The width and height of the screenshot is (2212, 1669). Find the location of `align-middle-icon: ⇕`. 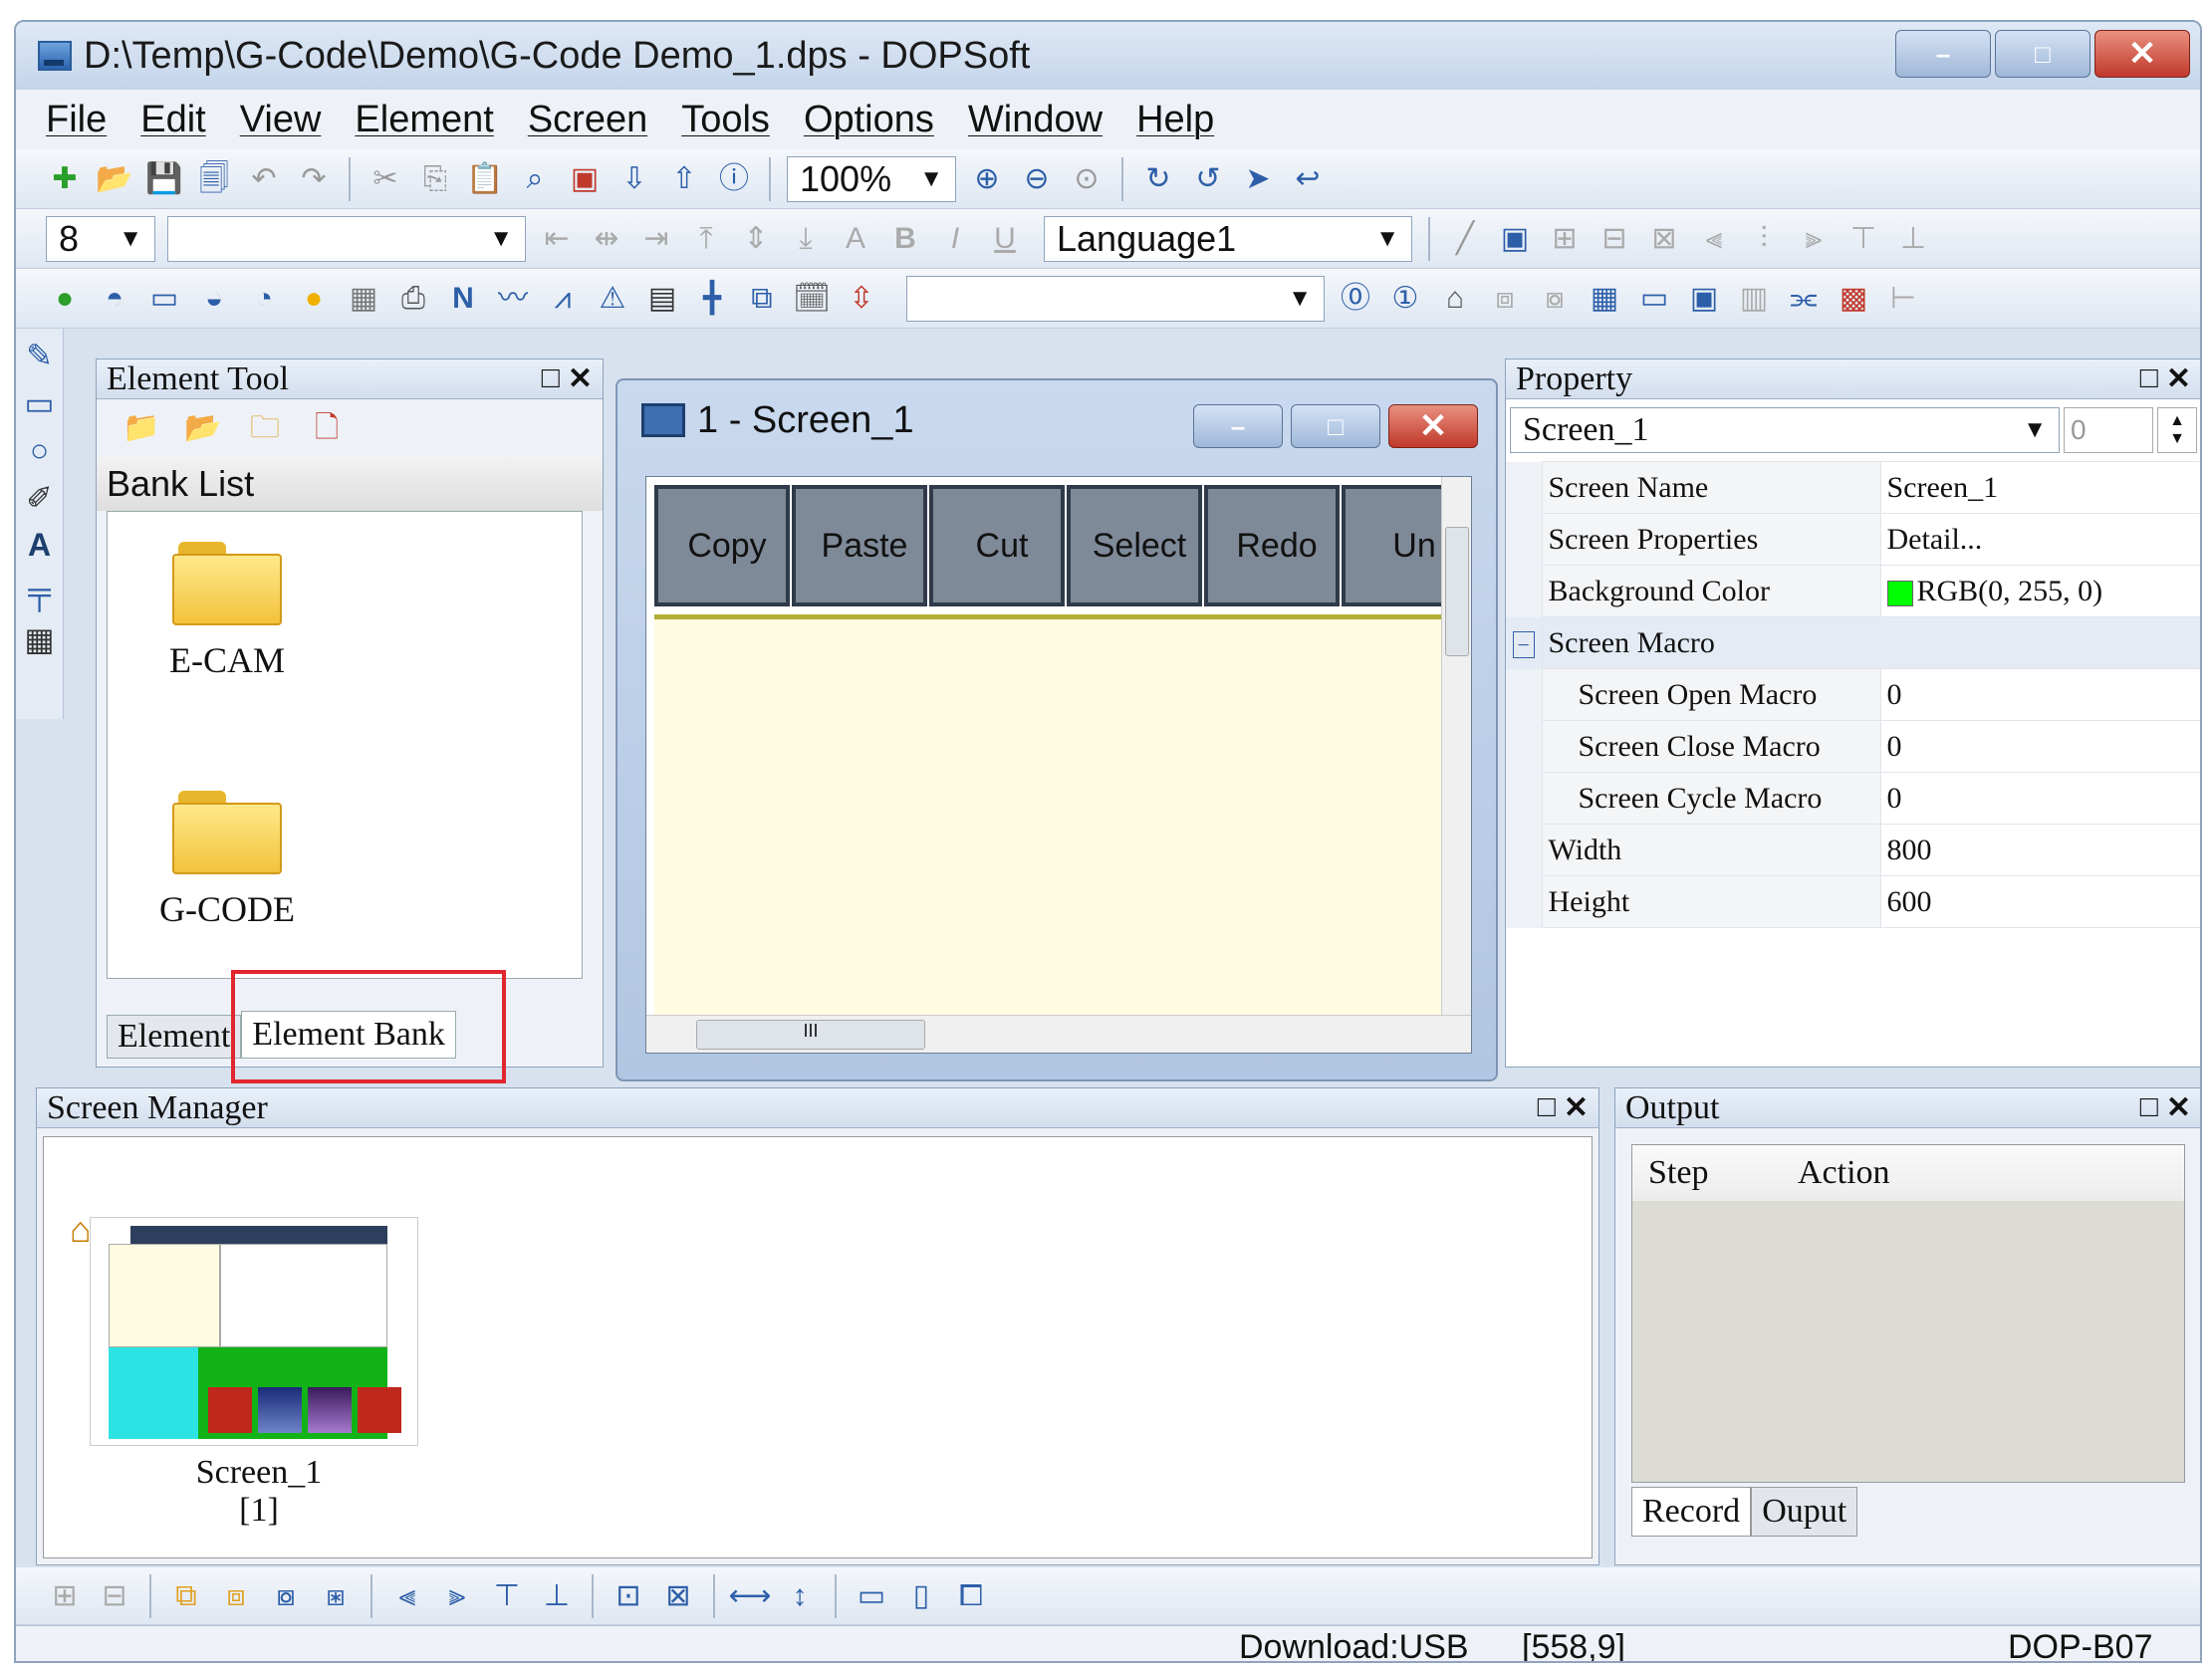

align-middle-icon: ⇕ is located at coordinates (756, 239).